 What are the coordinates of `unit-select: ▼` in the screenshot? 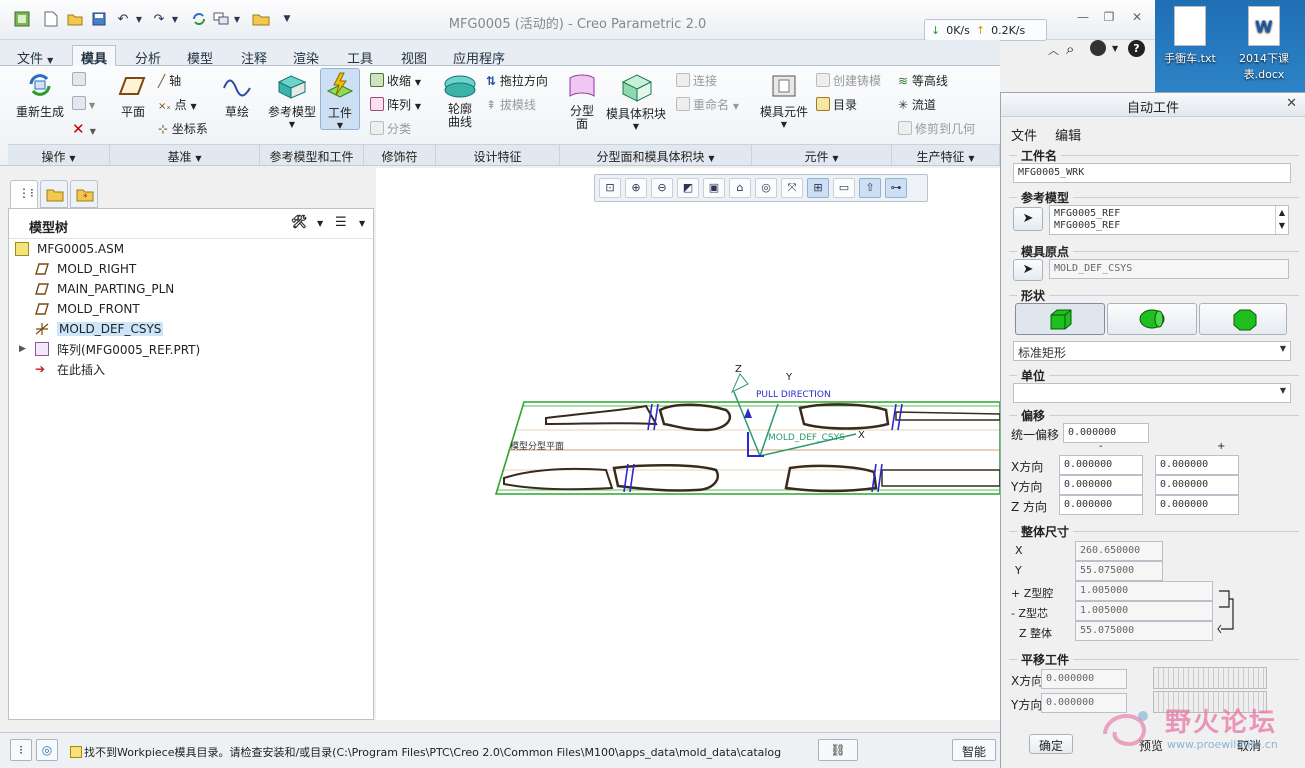 It's located at (1152, 393).